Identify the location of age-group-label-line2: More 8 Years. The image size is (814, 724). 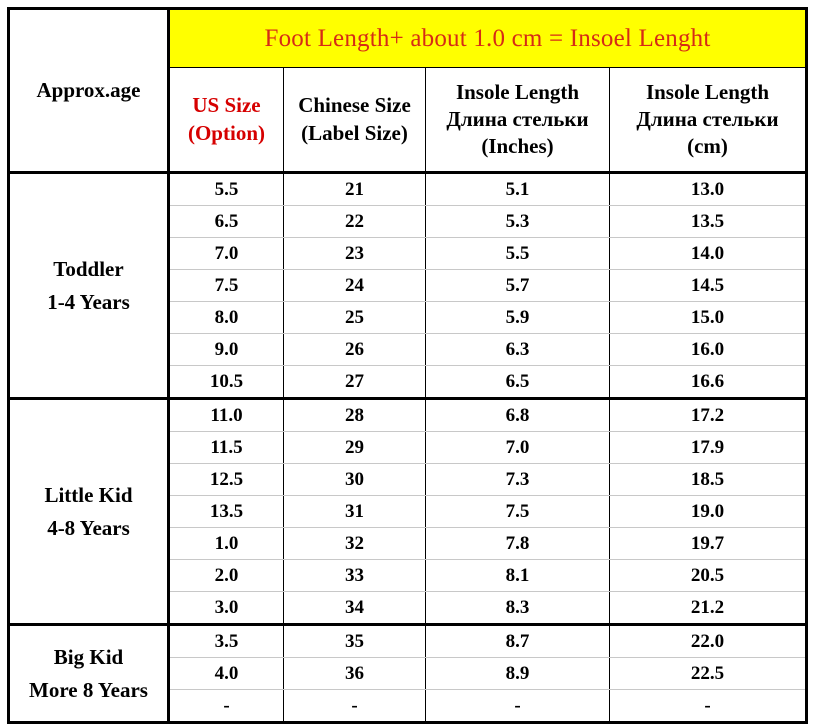
(88, 689).